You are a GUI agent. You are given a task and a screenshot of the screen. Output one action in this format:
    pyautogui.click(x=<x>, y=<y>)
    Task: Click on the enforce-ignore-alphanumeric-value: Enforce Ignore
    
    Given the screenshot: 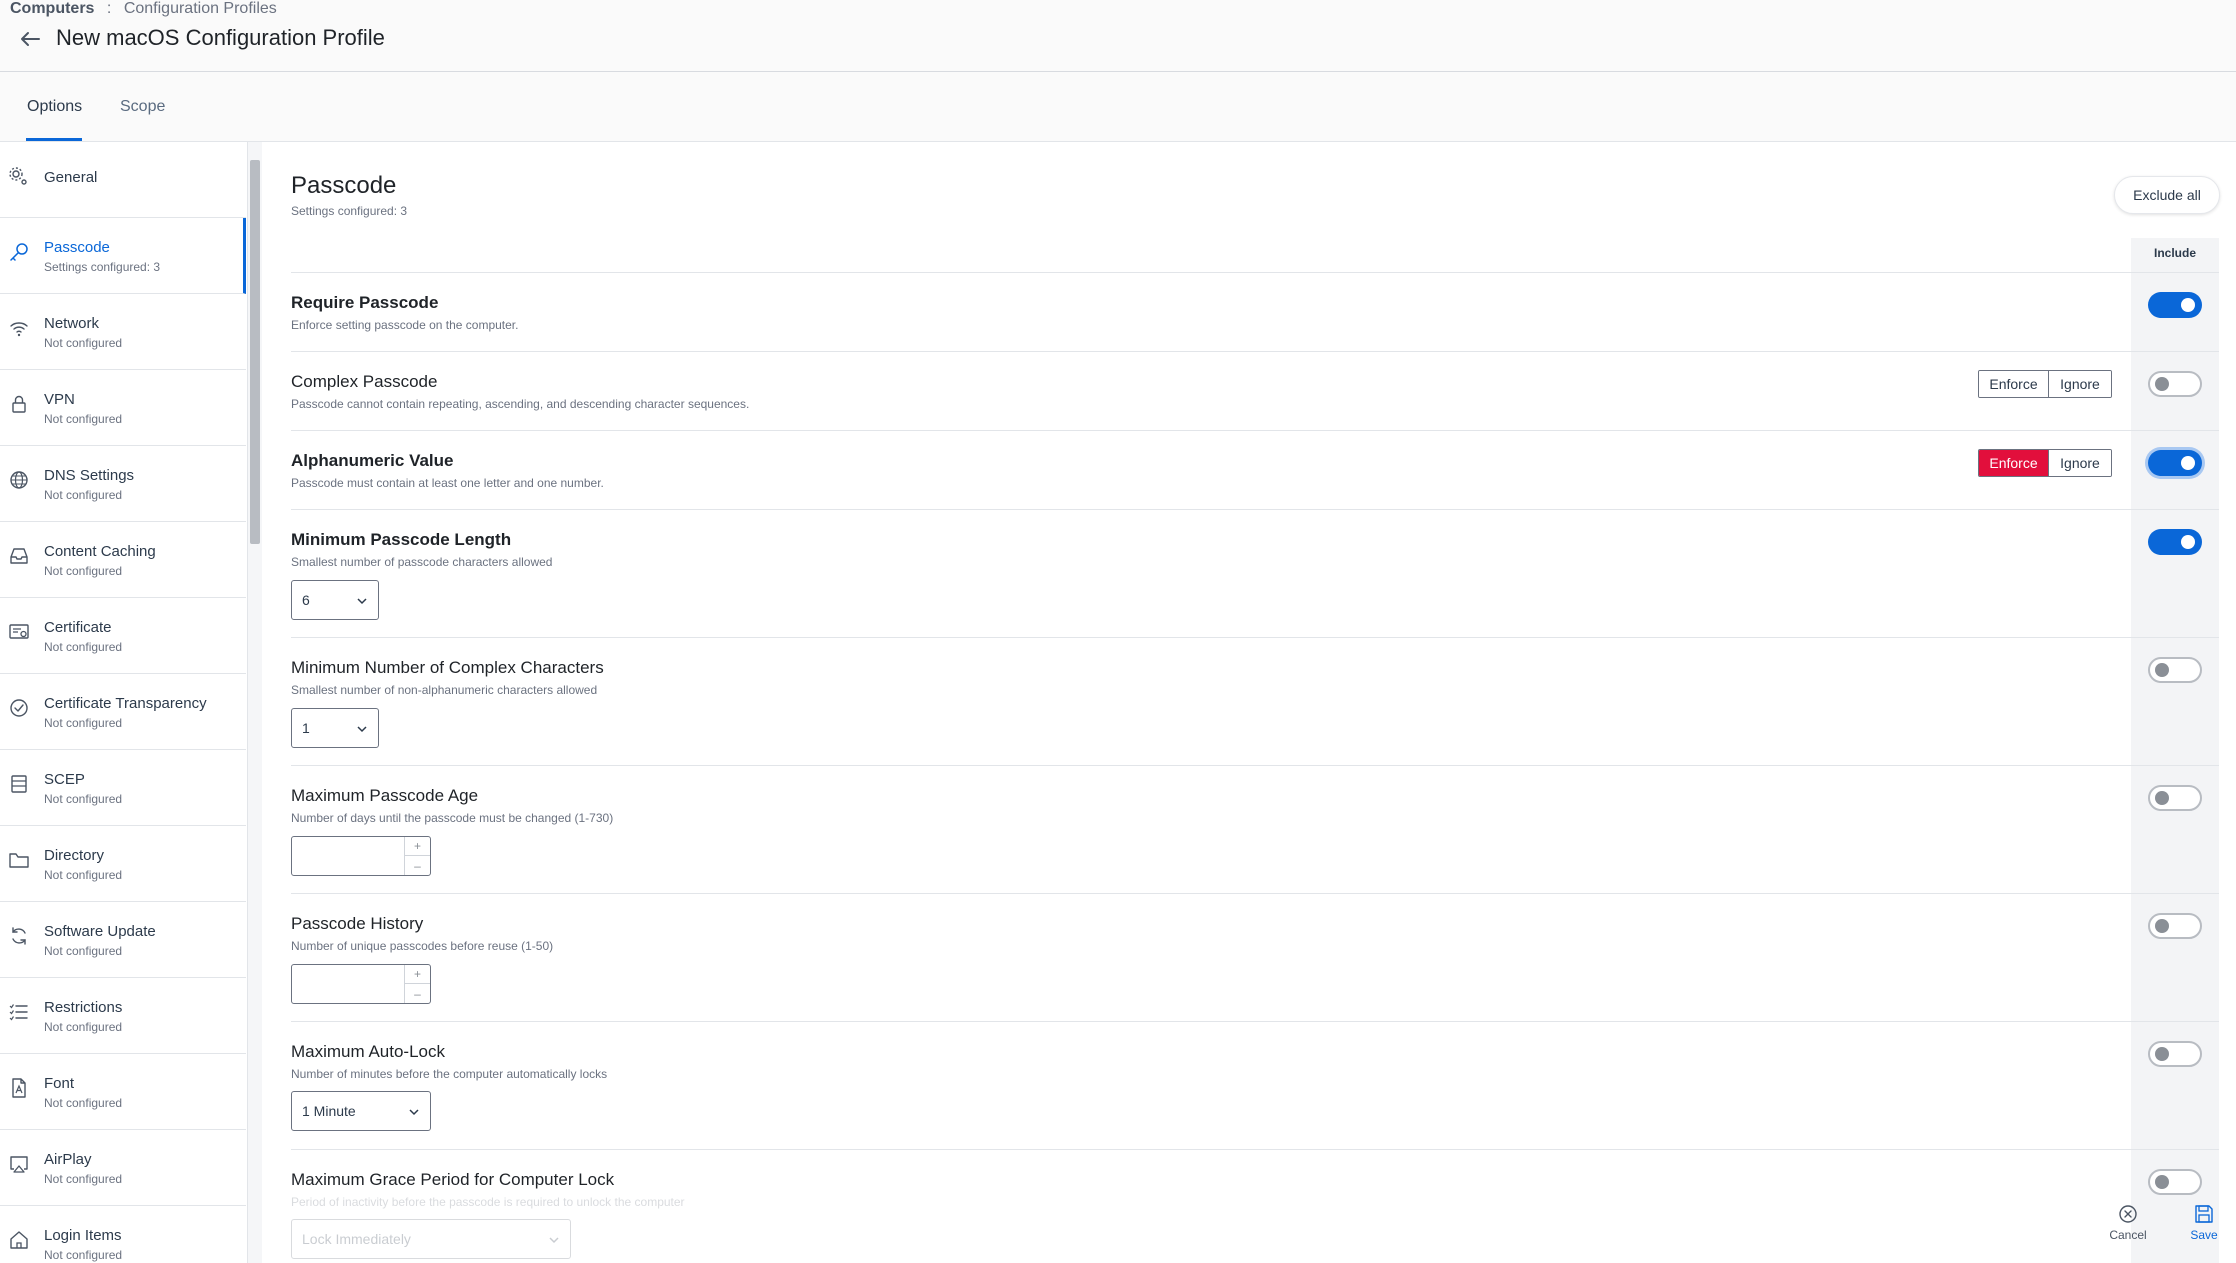 What is the action you would take?
    pyautogui.click(x=2045, y=463)
    